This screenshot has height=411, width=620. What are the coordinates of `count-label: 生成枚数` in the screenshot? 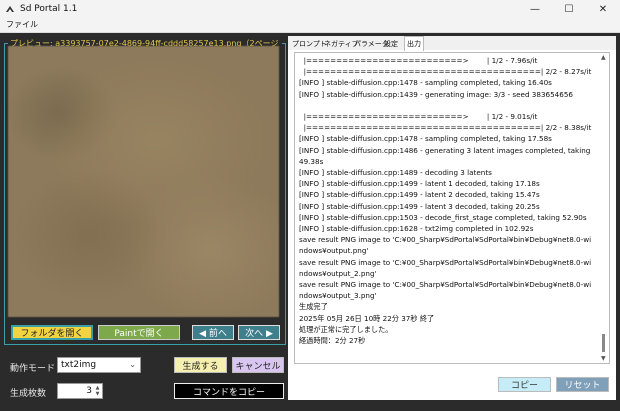 It's located at (28, 394).